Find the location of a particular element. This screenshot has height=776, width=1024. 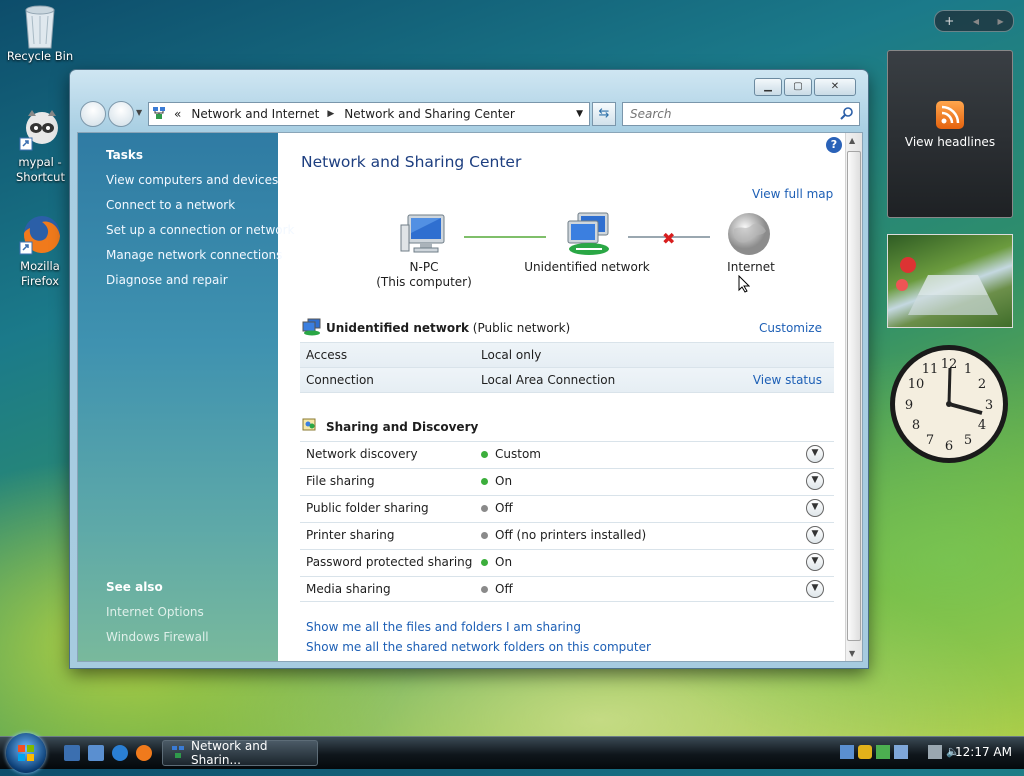

clock-gadget: 12 1 2 3 4 5 6 7 8 9 10 11 is located at coordinates (949, 404).